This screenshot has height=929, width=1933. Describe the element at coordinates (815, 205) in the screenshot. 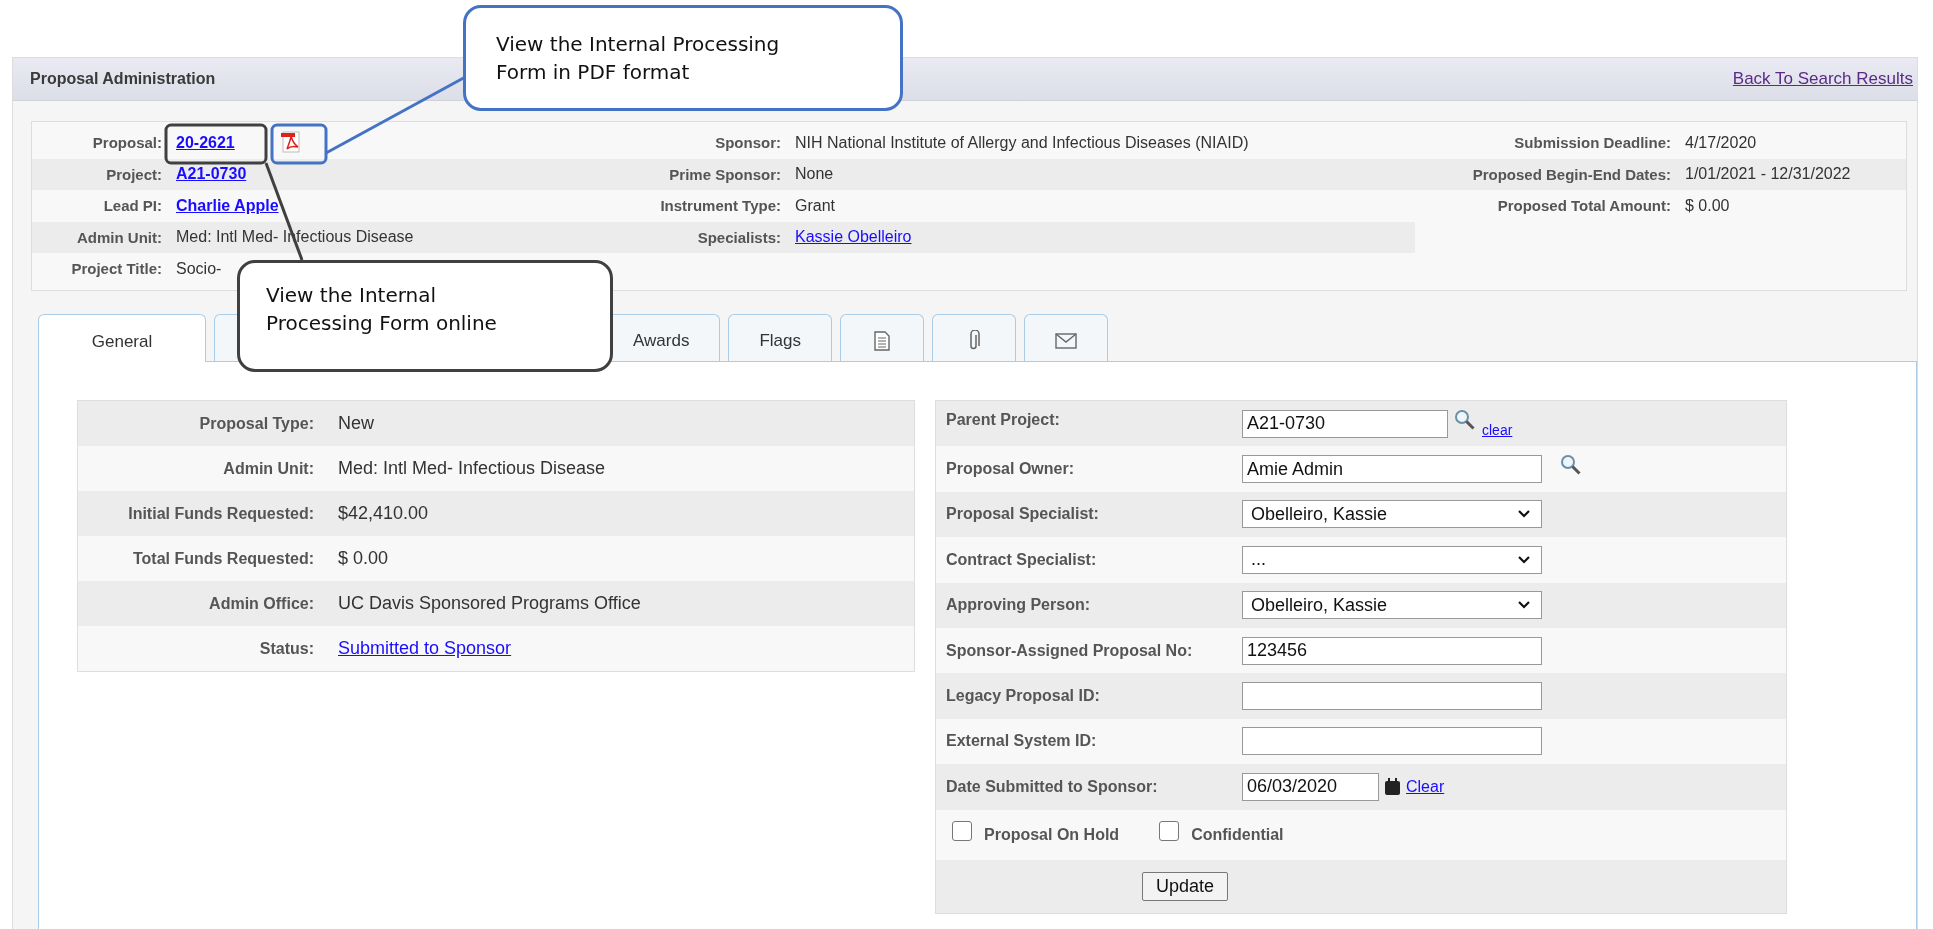

I see `field-value: Grant` at that location.